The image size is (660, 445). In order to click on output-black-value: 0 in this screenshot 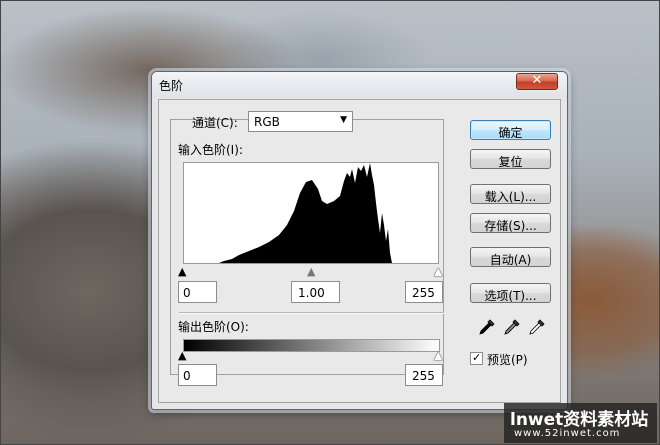, I will do `click(187, 376)`.